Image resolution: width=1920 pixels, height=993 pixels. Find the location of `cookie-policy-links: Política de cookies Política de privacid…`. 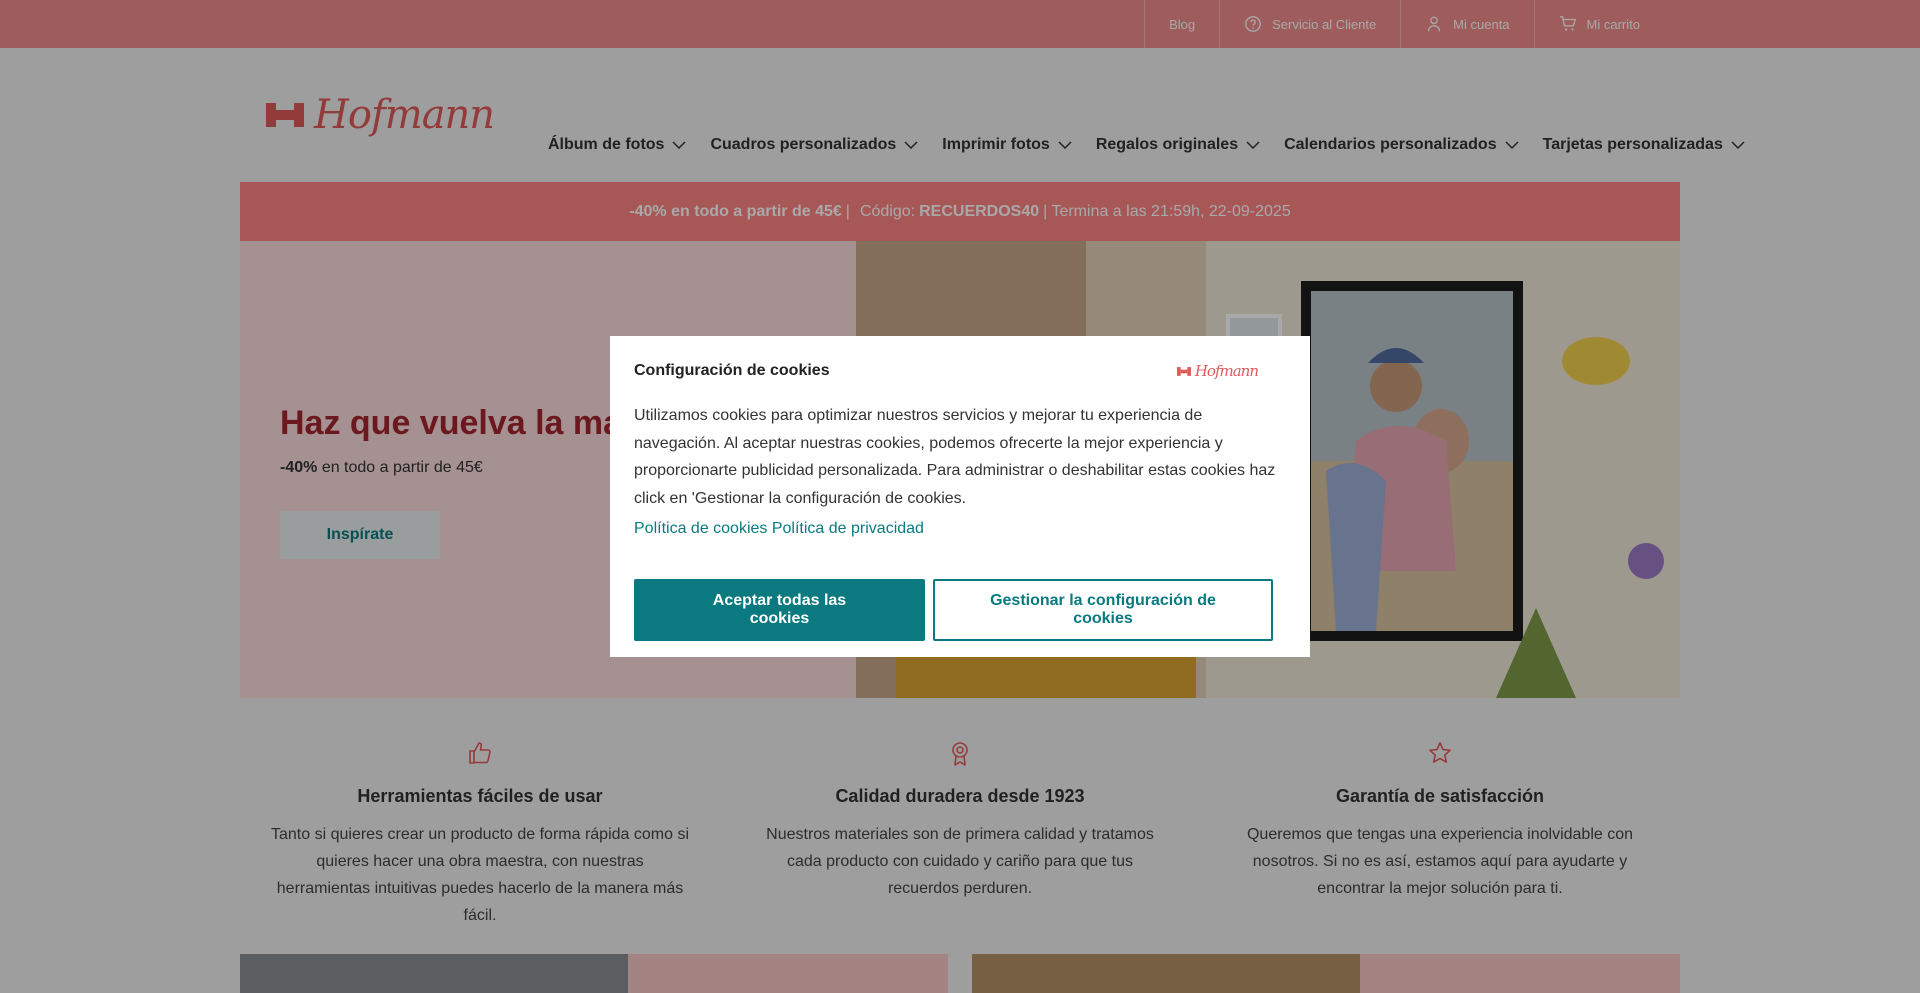

cookie-policy-links: Política de cookies Política de privacid… is located at coordinates (955, 529).